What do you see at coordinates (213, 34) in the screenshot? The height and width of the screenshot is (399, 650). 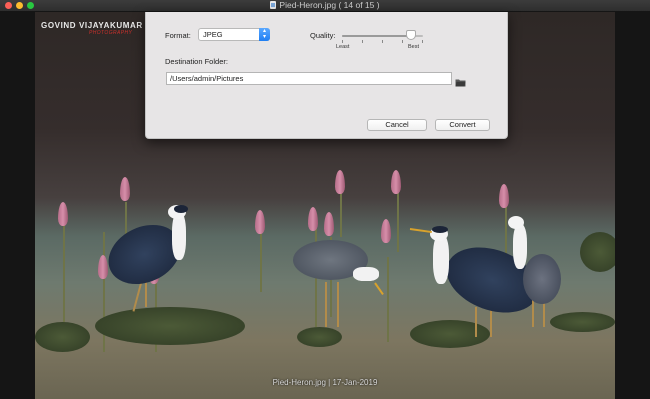 I see `format-selected-value: JPEG` at bounding box center [213, 34].